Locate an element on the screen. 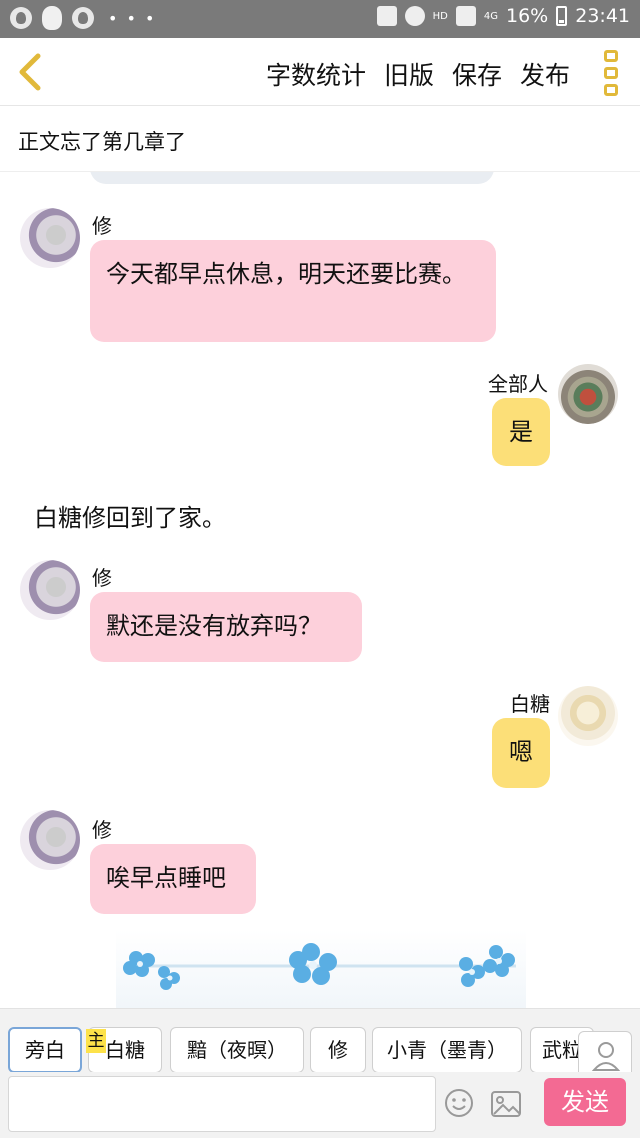  hd-indicator: HD is located at coordinates (440, 16).